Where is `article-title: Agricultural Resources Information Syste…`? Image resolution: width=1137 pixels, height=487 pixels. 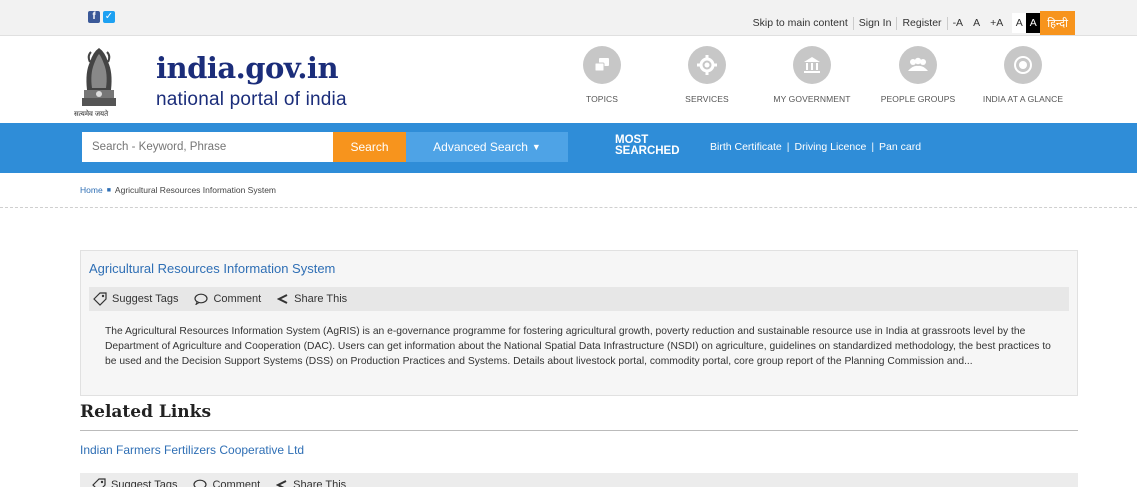 article-title: Agricultural Resources Information Syste… is located at coordinates (212, 268).